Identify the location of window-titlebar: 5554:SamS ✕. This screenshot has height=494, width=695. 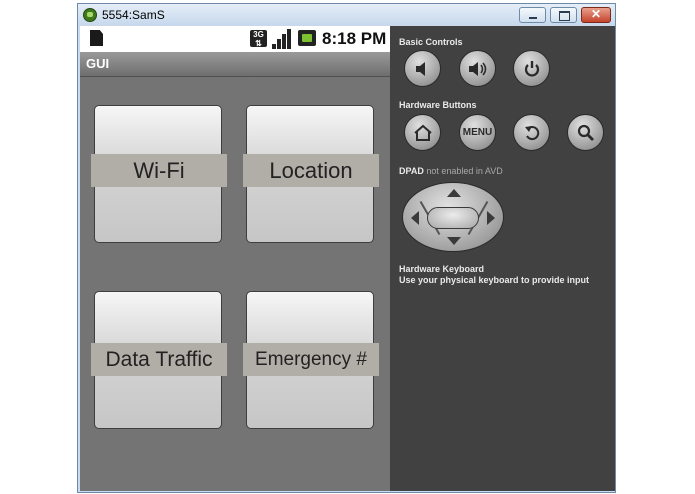
(346, 15).